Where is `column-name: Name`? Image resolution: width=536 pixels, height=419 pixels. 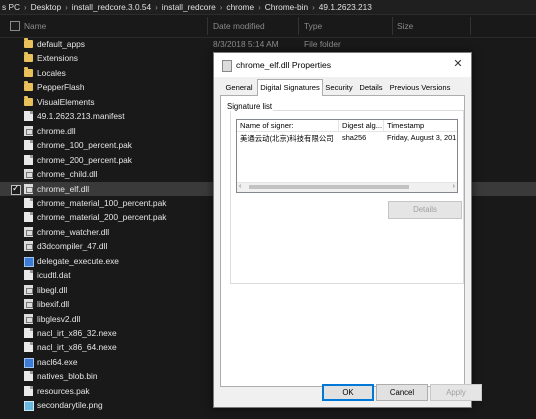
column-name: Name is located at coordinates (35, 26).